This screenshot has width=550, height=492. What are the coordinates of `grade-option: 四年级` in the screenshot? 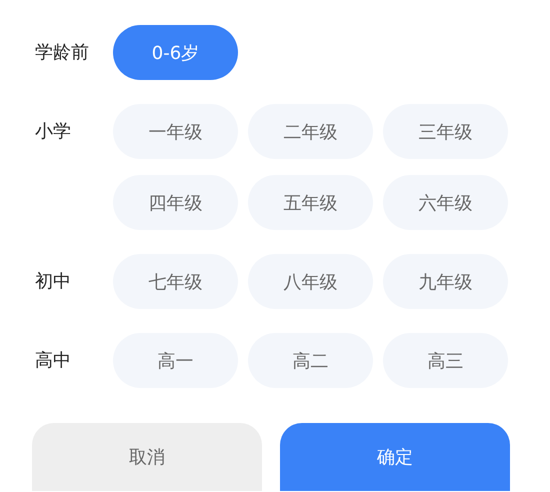 It's located at (175, 202).